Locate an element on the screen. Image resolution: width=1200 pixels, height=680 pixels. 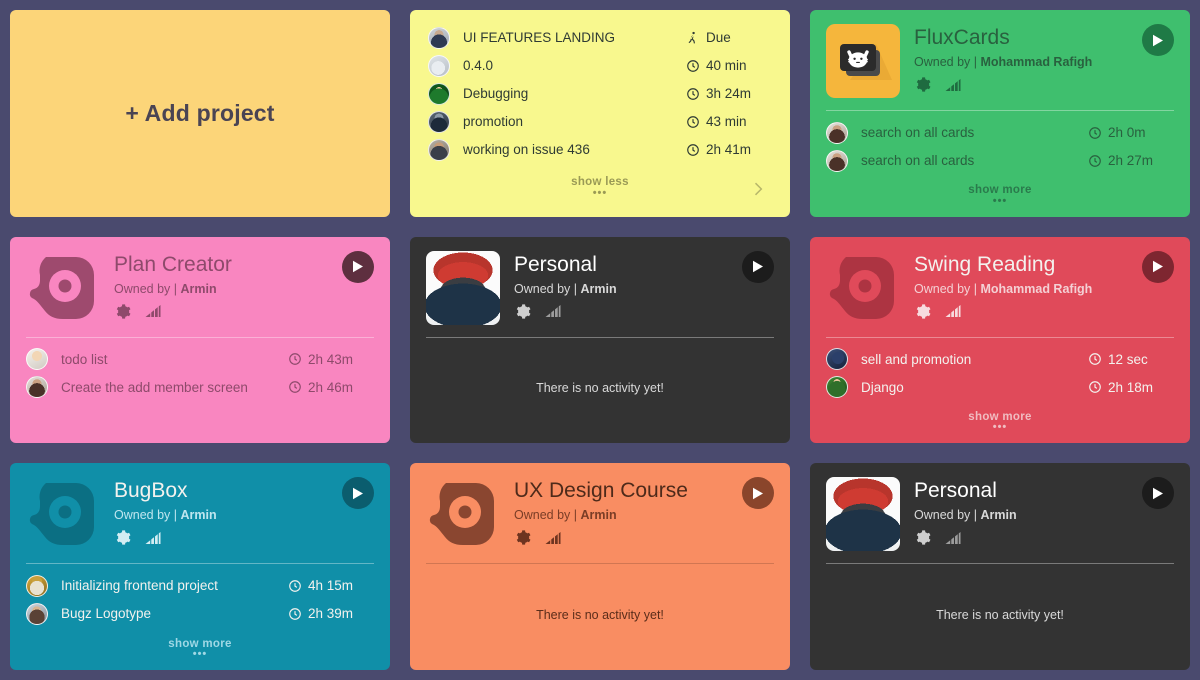
project-header: FluxCards Owned by | Mohammad Rafigh is located at coordinates (1000, 54).